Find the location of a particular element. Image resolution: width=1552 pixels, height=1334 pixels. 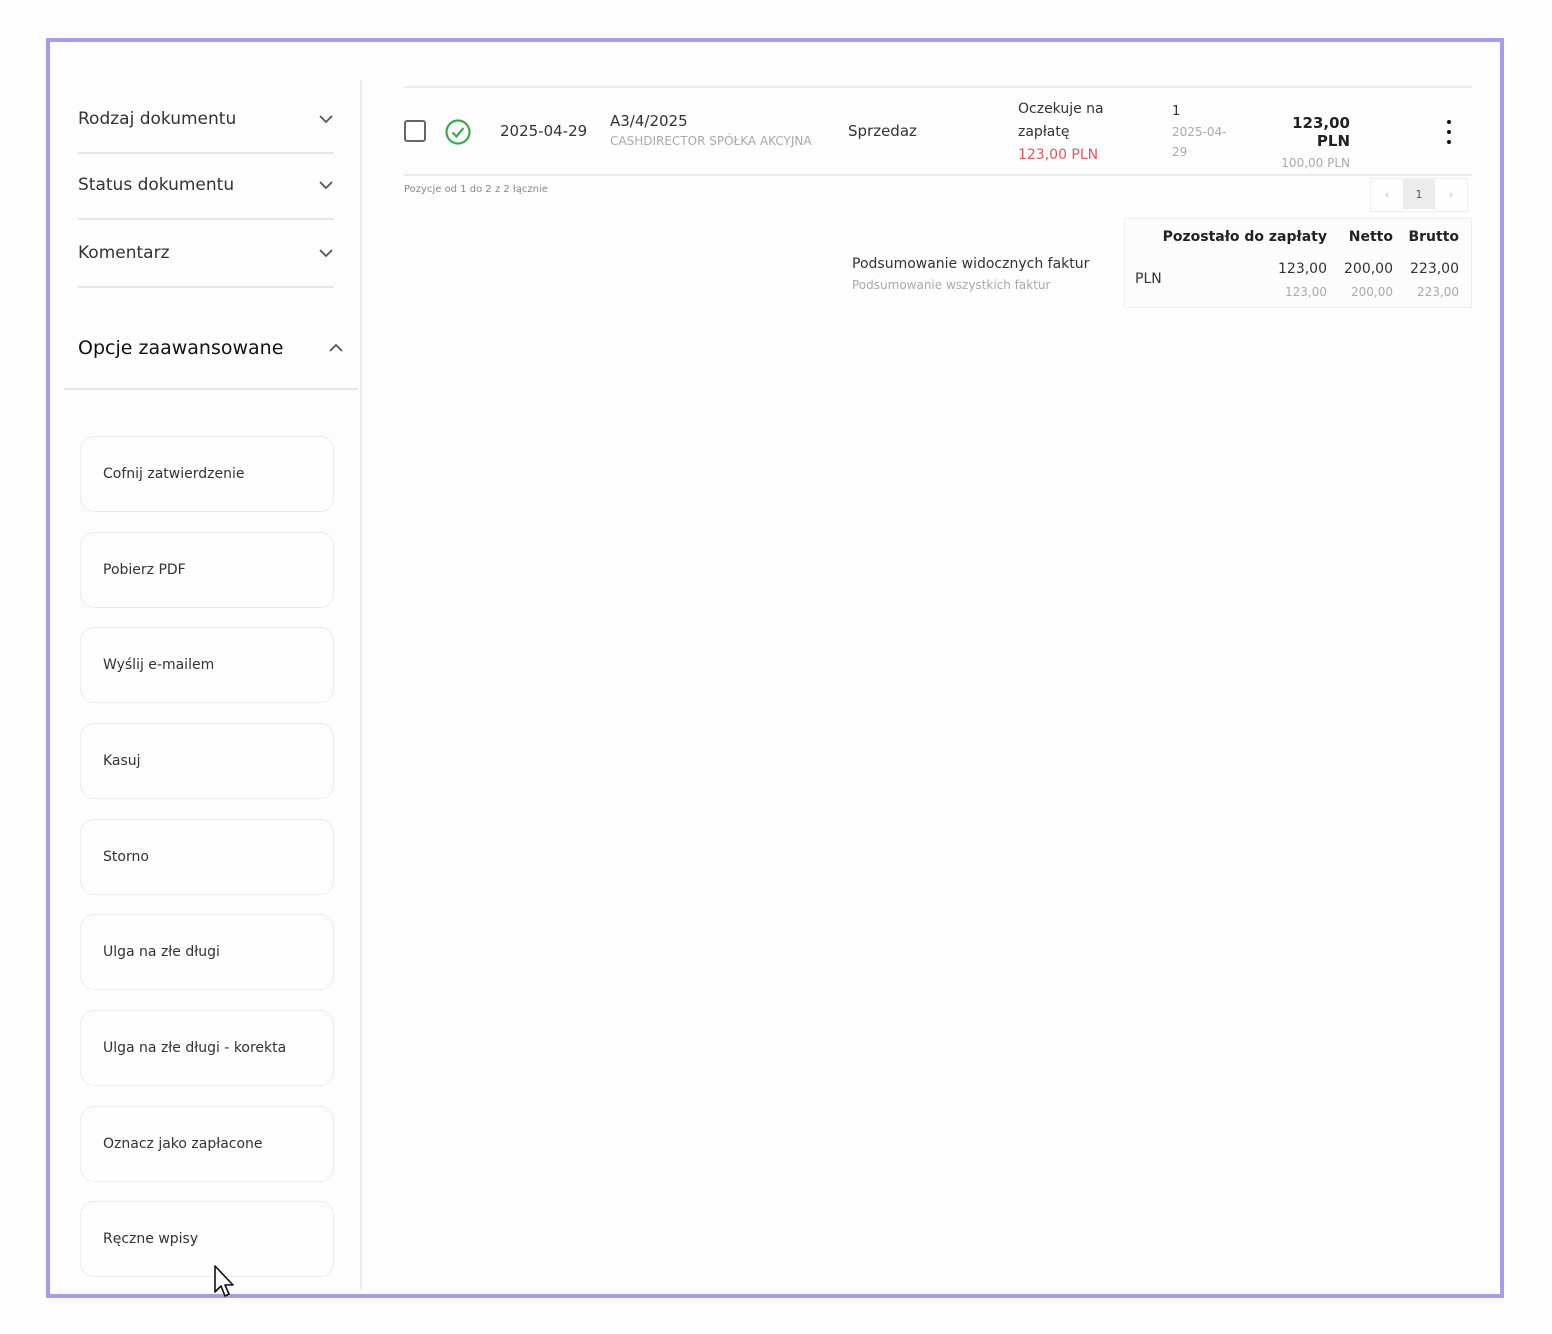

header-gross: Brutto is located at coordinates (1433, 237).